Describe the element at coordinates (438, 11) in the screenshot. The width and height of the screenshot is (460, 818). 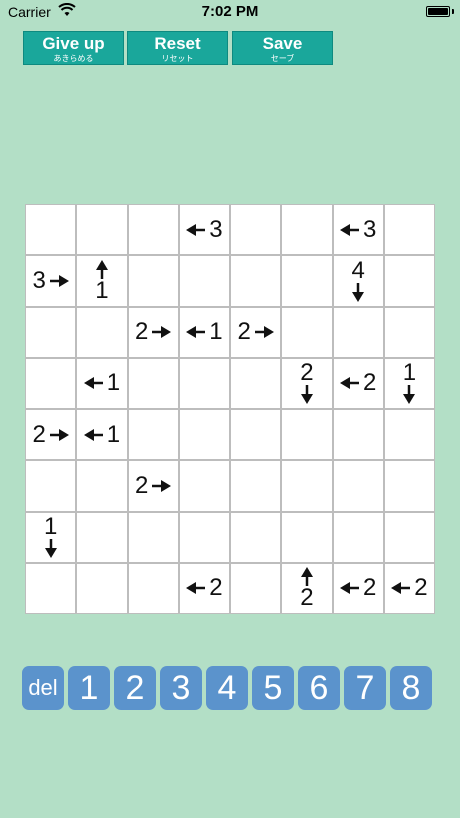
I see `battery-icon` at that location.